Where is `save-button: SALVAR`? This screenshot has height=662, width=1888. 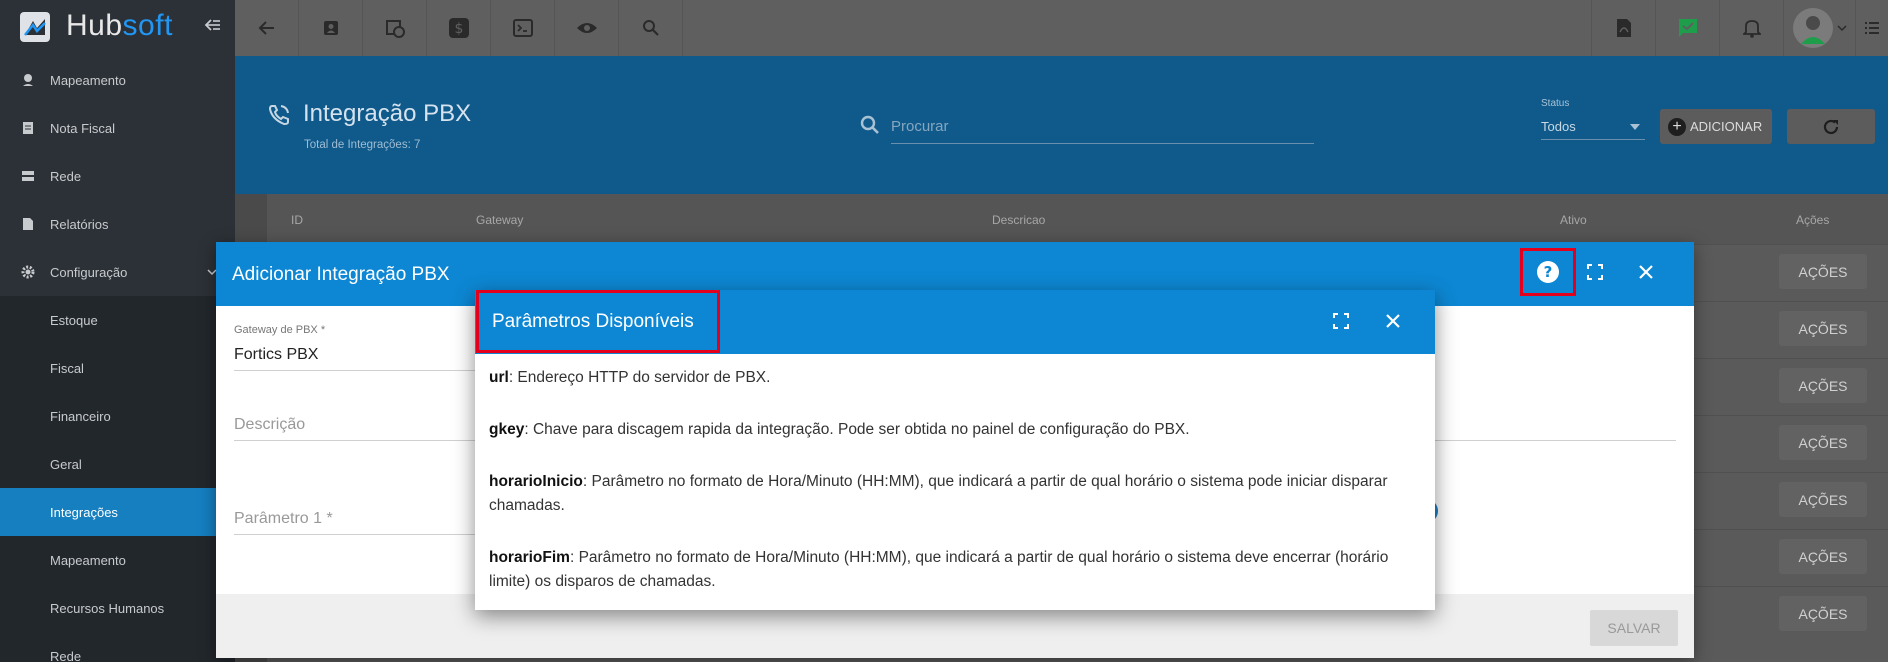 save-button: SALVAR is located at coordinates (1634, 628).